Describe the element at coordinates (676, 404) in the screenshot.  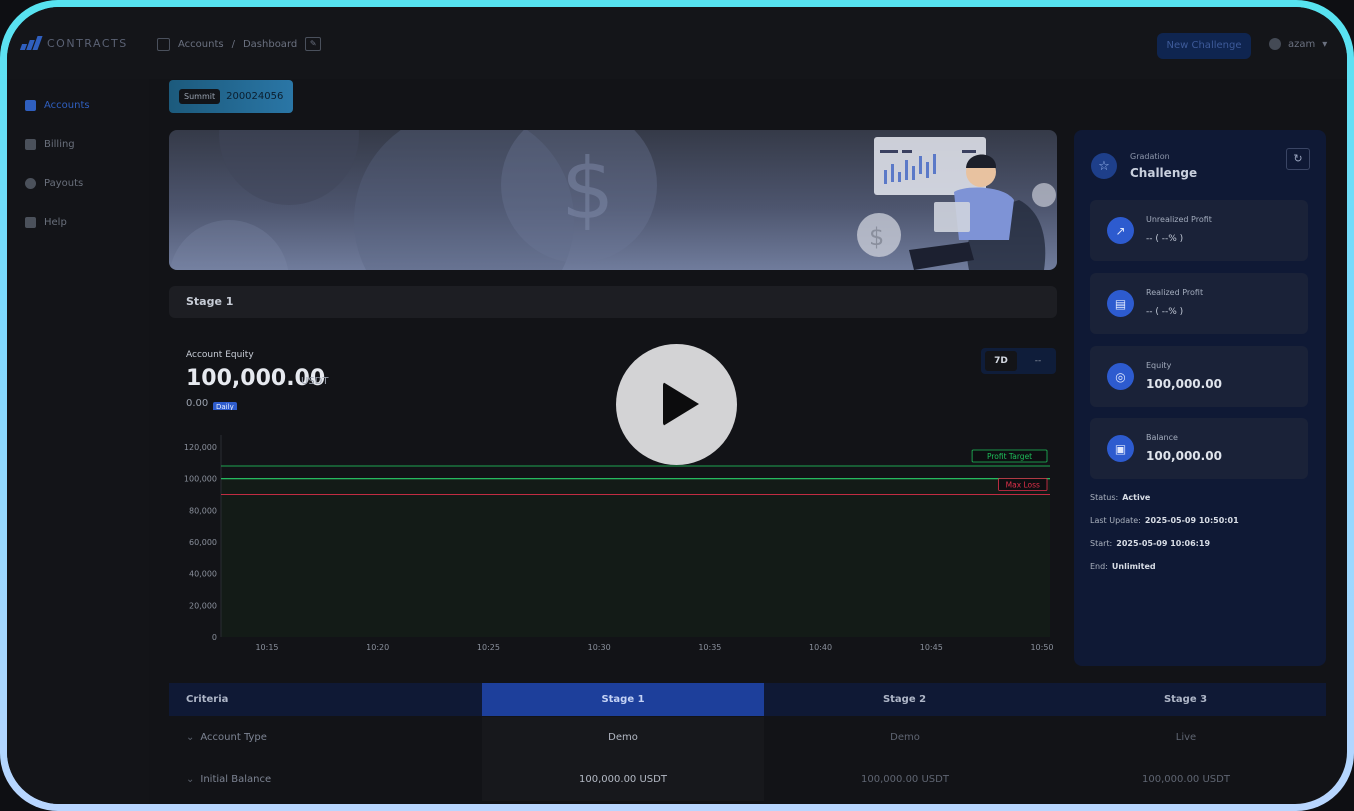
I see `play-button` at that location.